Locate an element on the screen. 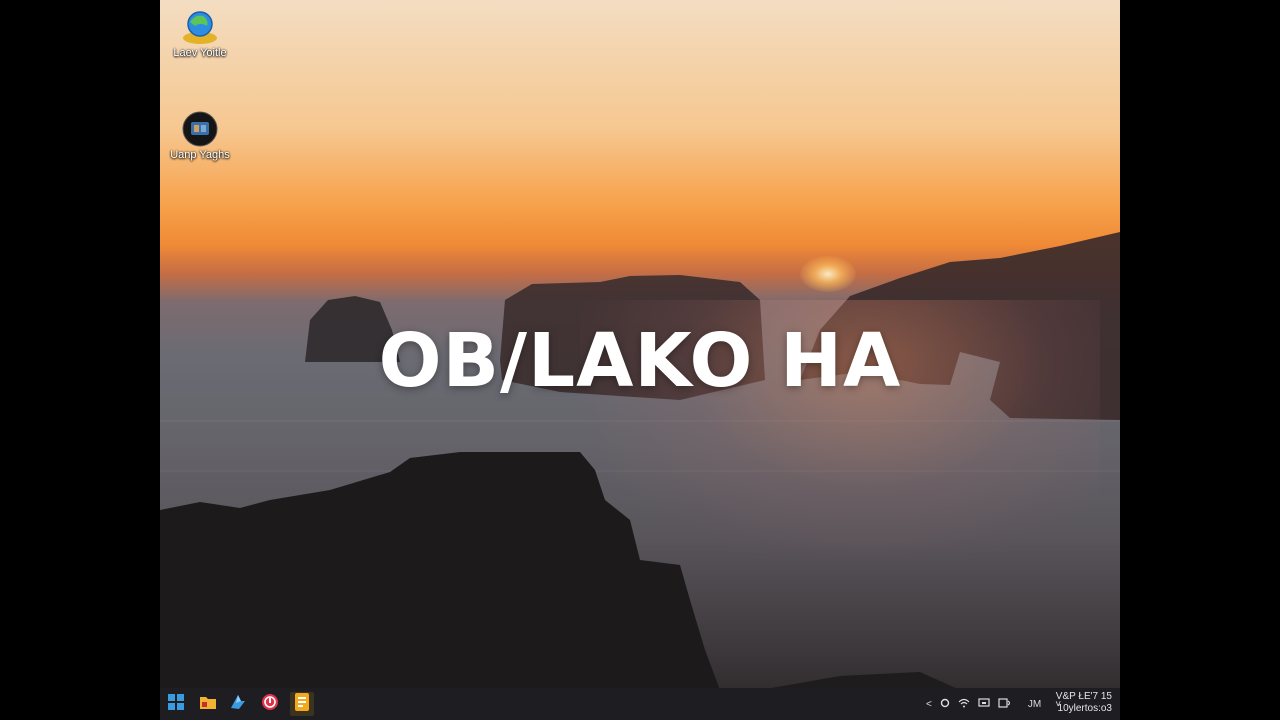  browser-globe-icon is located at coordinates (200, 27).